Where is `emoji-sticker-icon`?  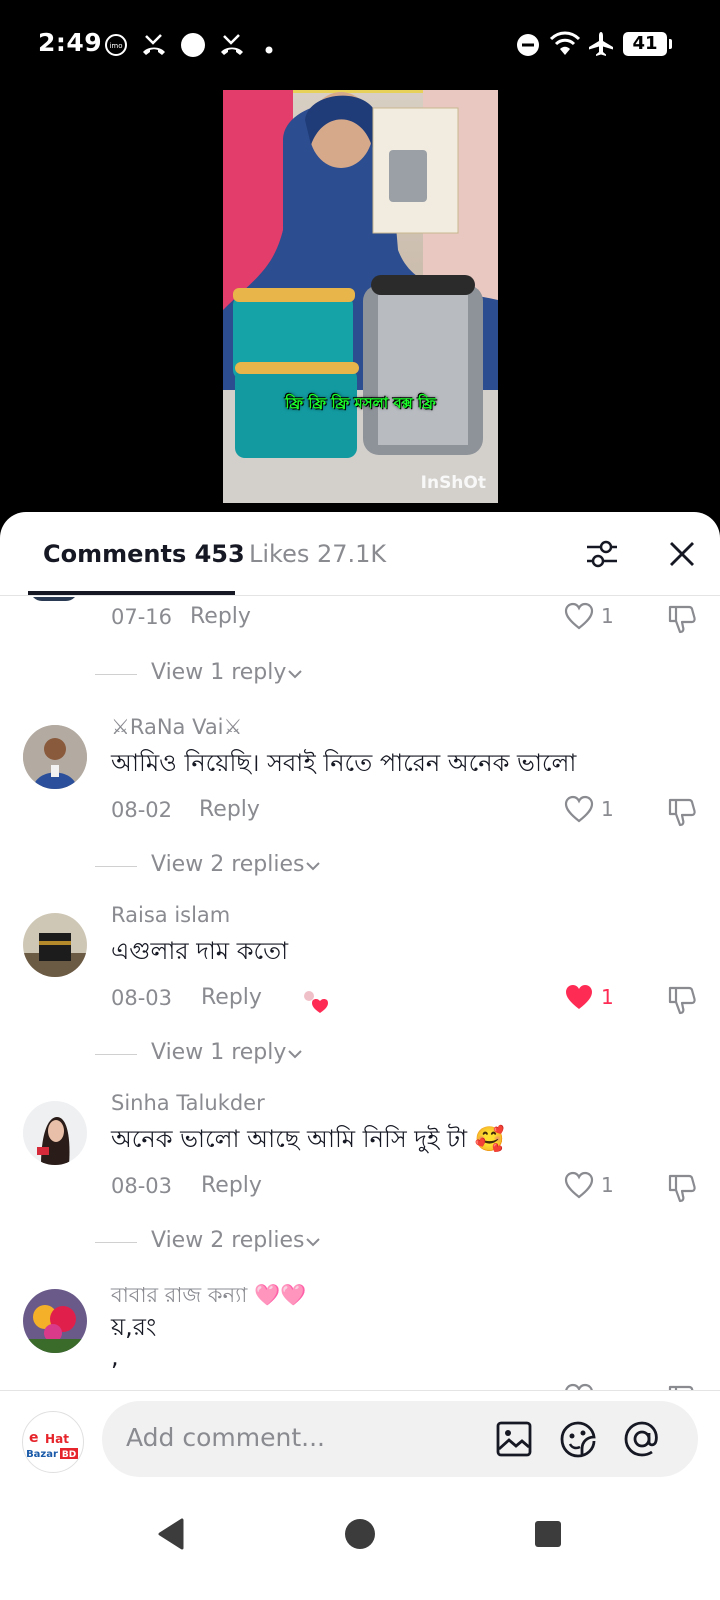
emoji-sticker-icon is located at coordinates (578, 1439).